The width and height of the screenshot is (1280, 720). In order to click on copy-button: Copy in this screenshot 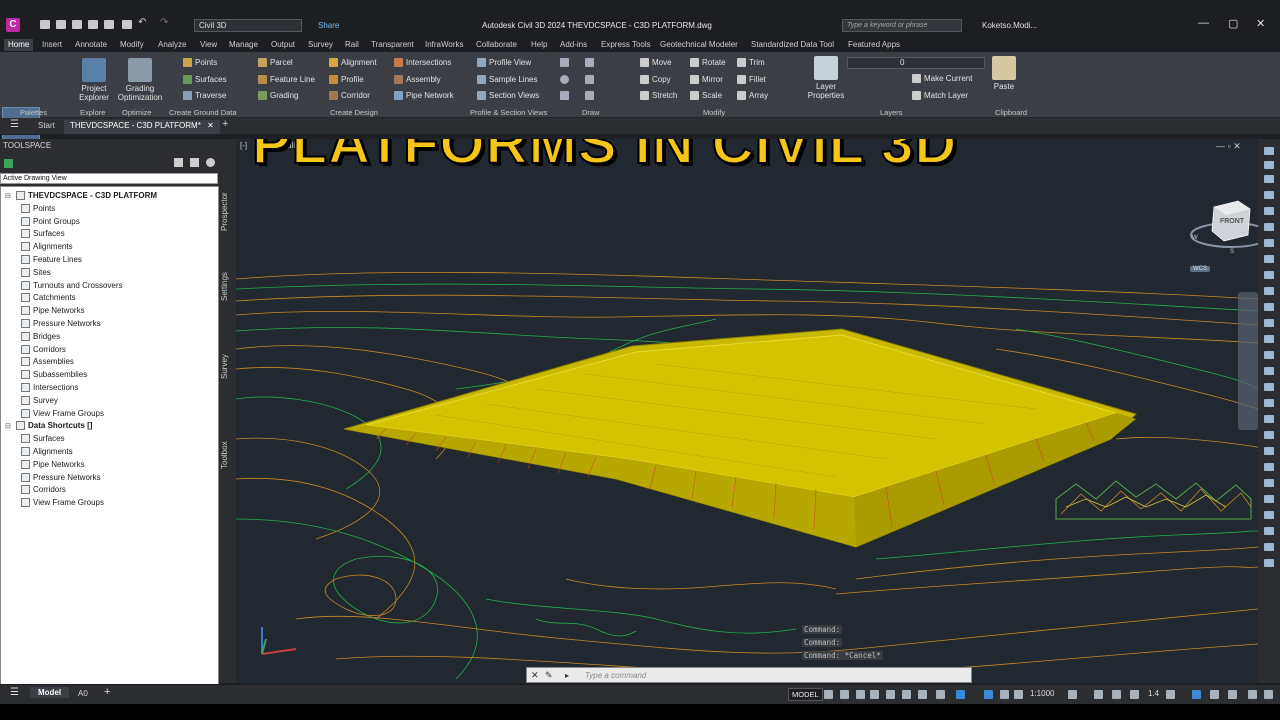, I will do `click(655, 79)`.